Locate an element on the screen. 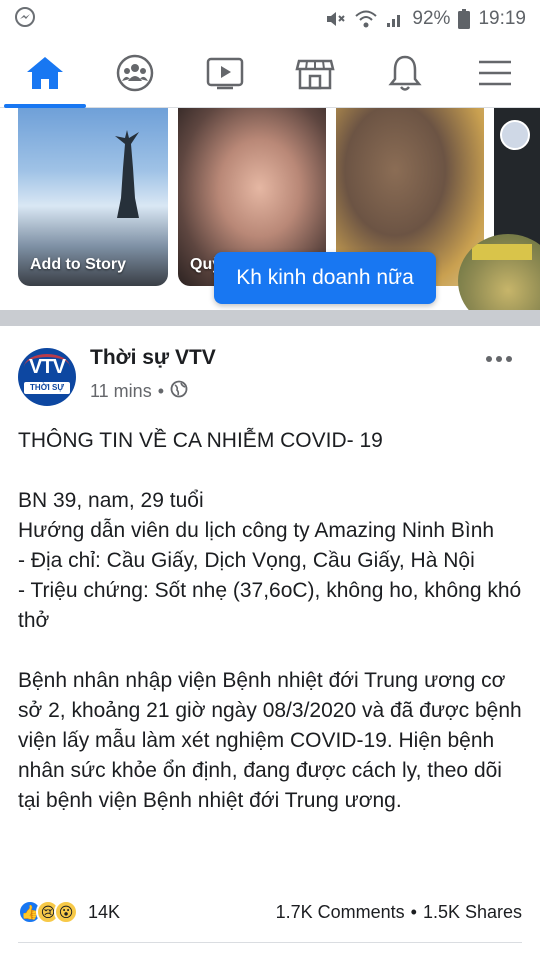 The image size is (540, 960). post-meta: 11 mins • is located at coordinates (139, 391).